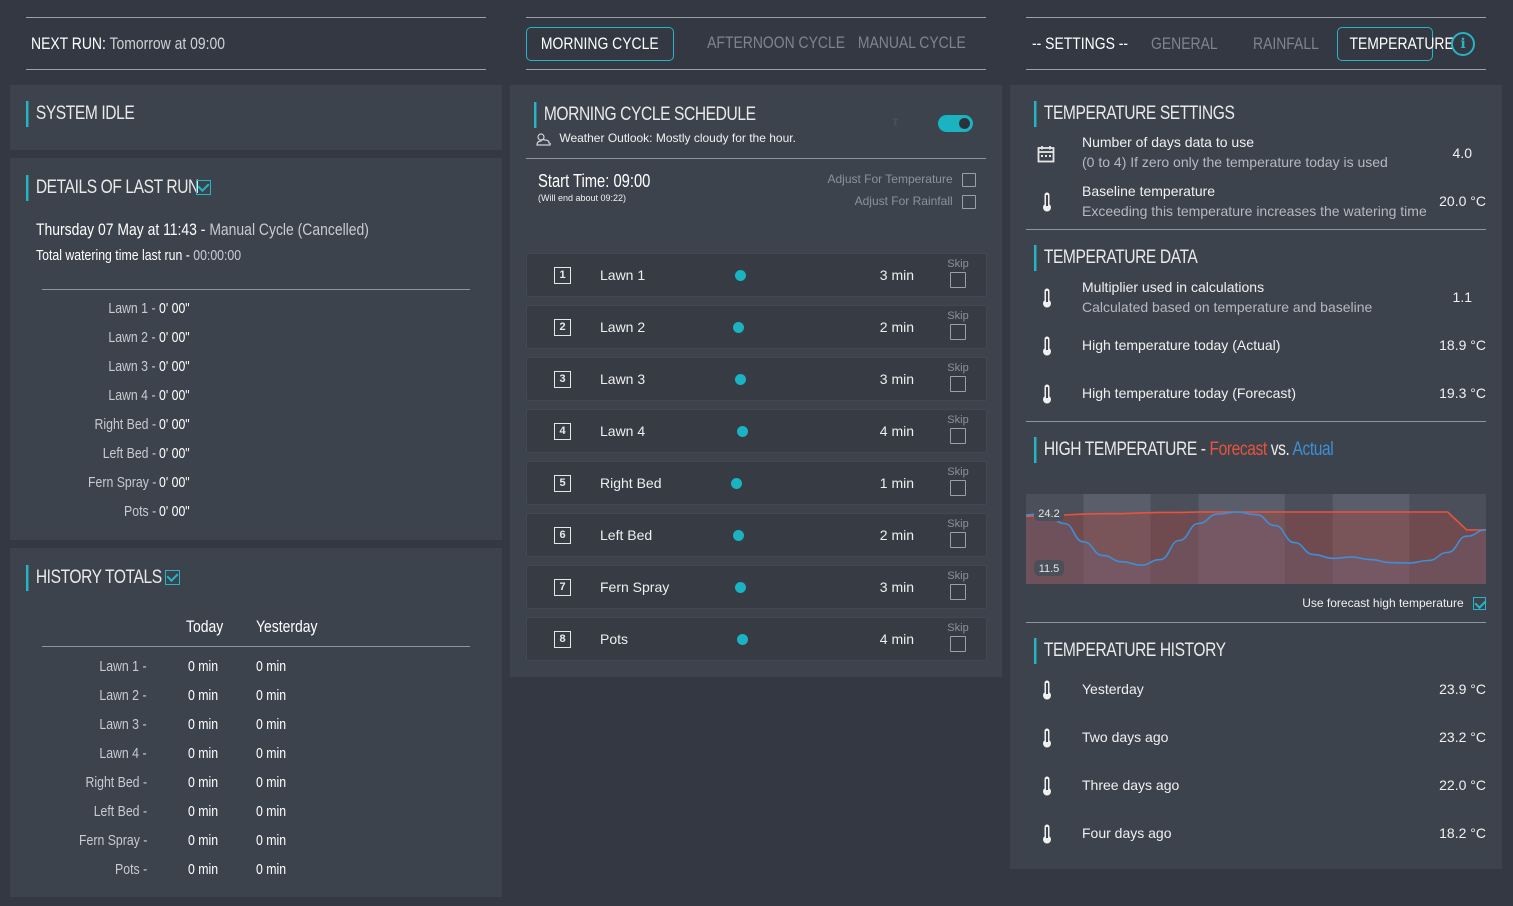  Describe the element at coordinates (203, 187) in the screenshot. I see `last-run-checkbox` at that location.